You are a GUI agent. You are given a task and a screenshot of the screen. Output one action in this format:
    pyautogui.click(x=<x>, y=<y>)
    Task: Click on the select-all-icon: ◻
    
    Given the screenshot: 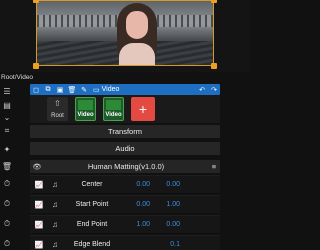 What is the action you would take?
    pyautogui.click(x=36, y=89)
    